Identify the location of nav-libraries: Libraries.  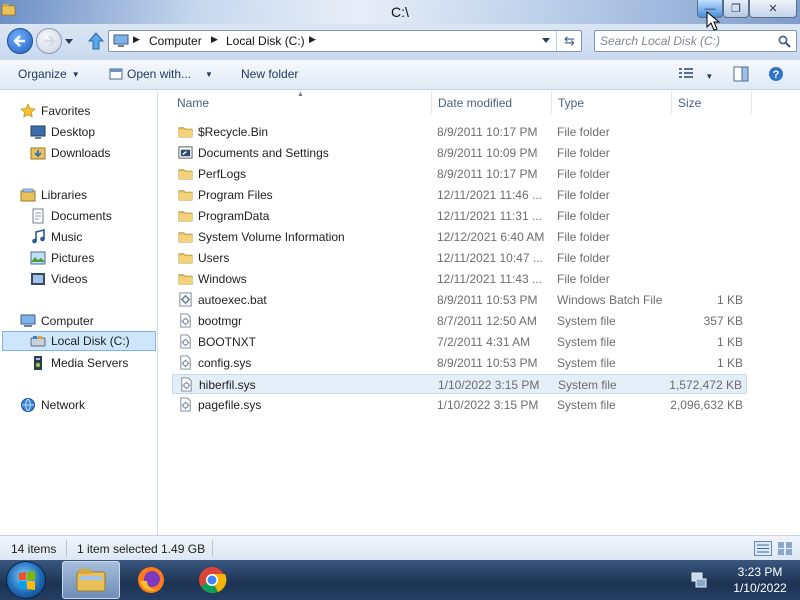
(53, 195).